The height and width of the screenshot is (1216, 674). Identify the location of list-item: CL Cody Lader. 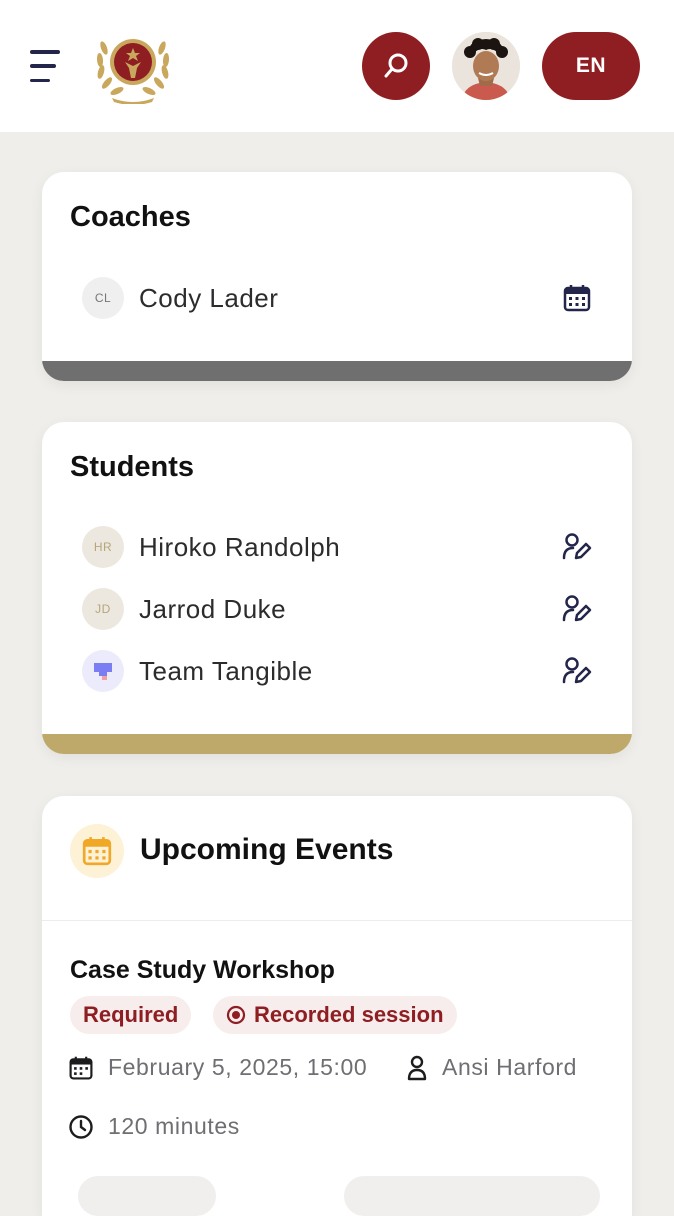
(338, 298).